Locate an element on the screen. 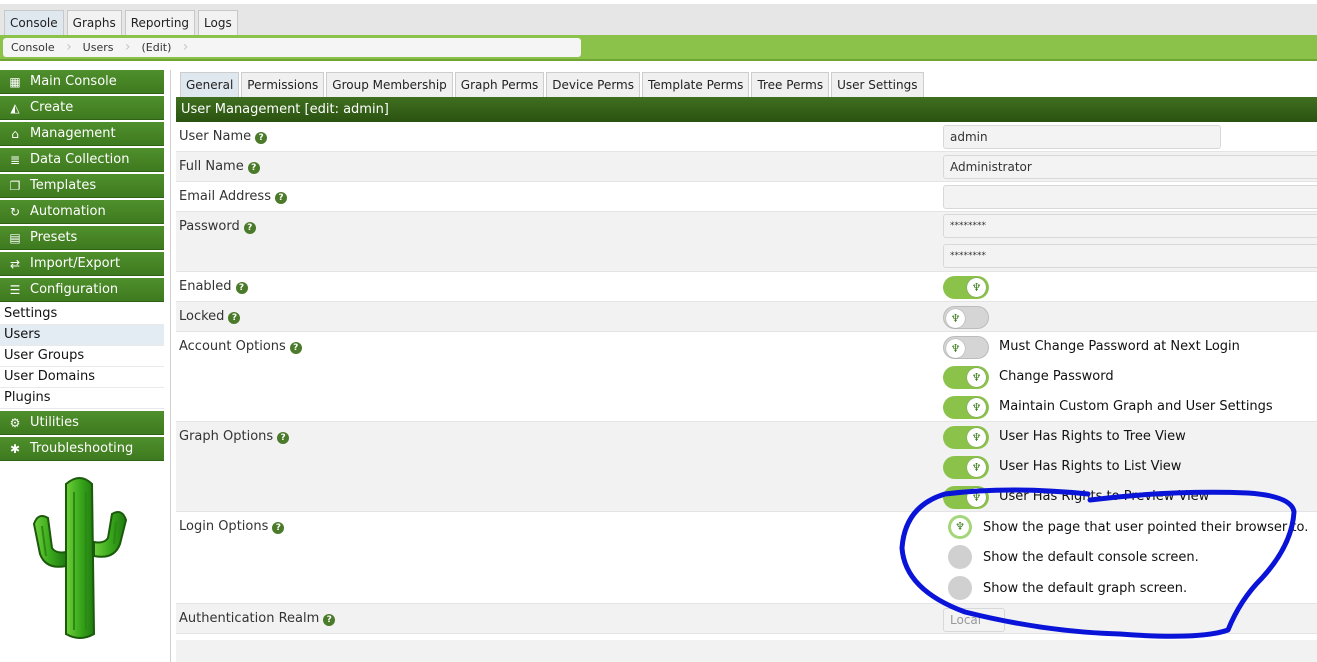 The width and height of the screenshot is (1317, 662). row-email: Email Address? is located at coordinates (746, 197).